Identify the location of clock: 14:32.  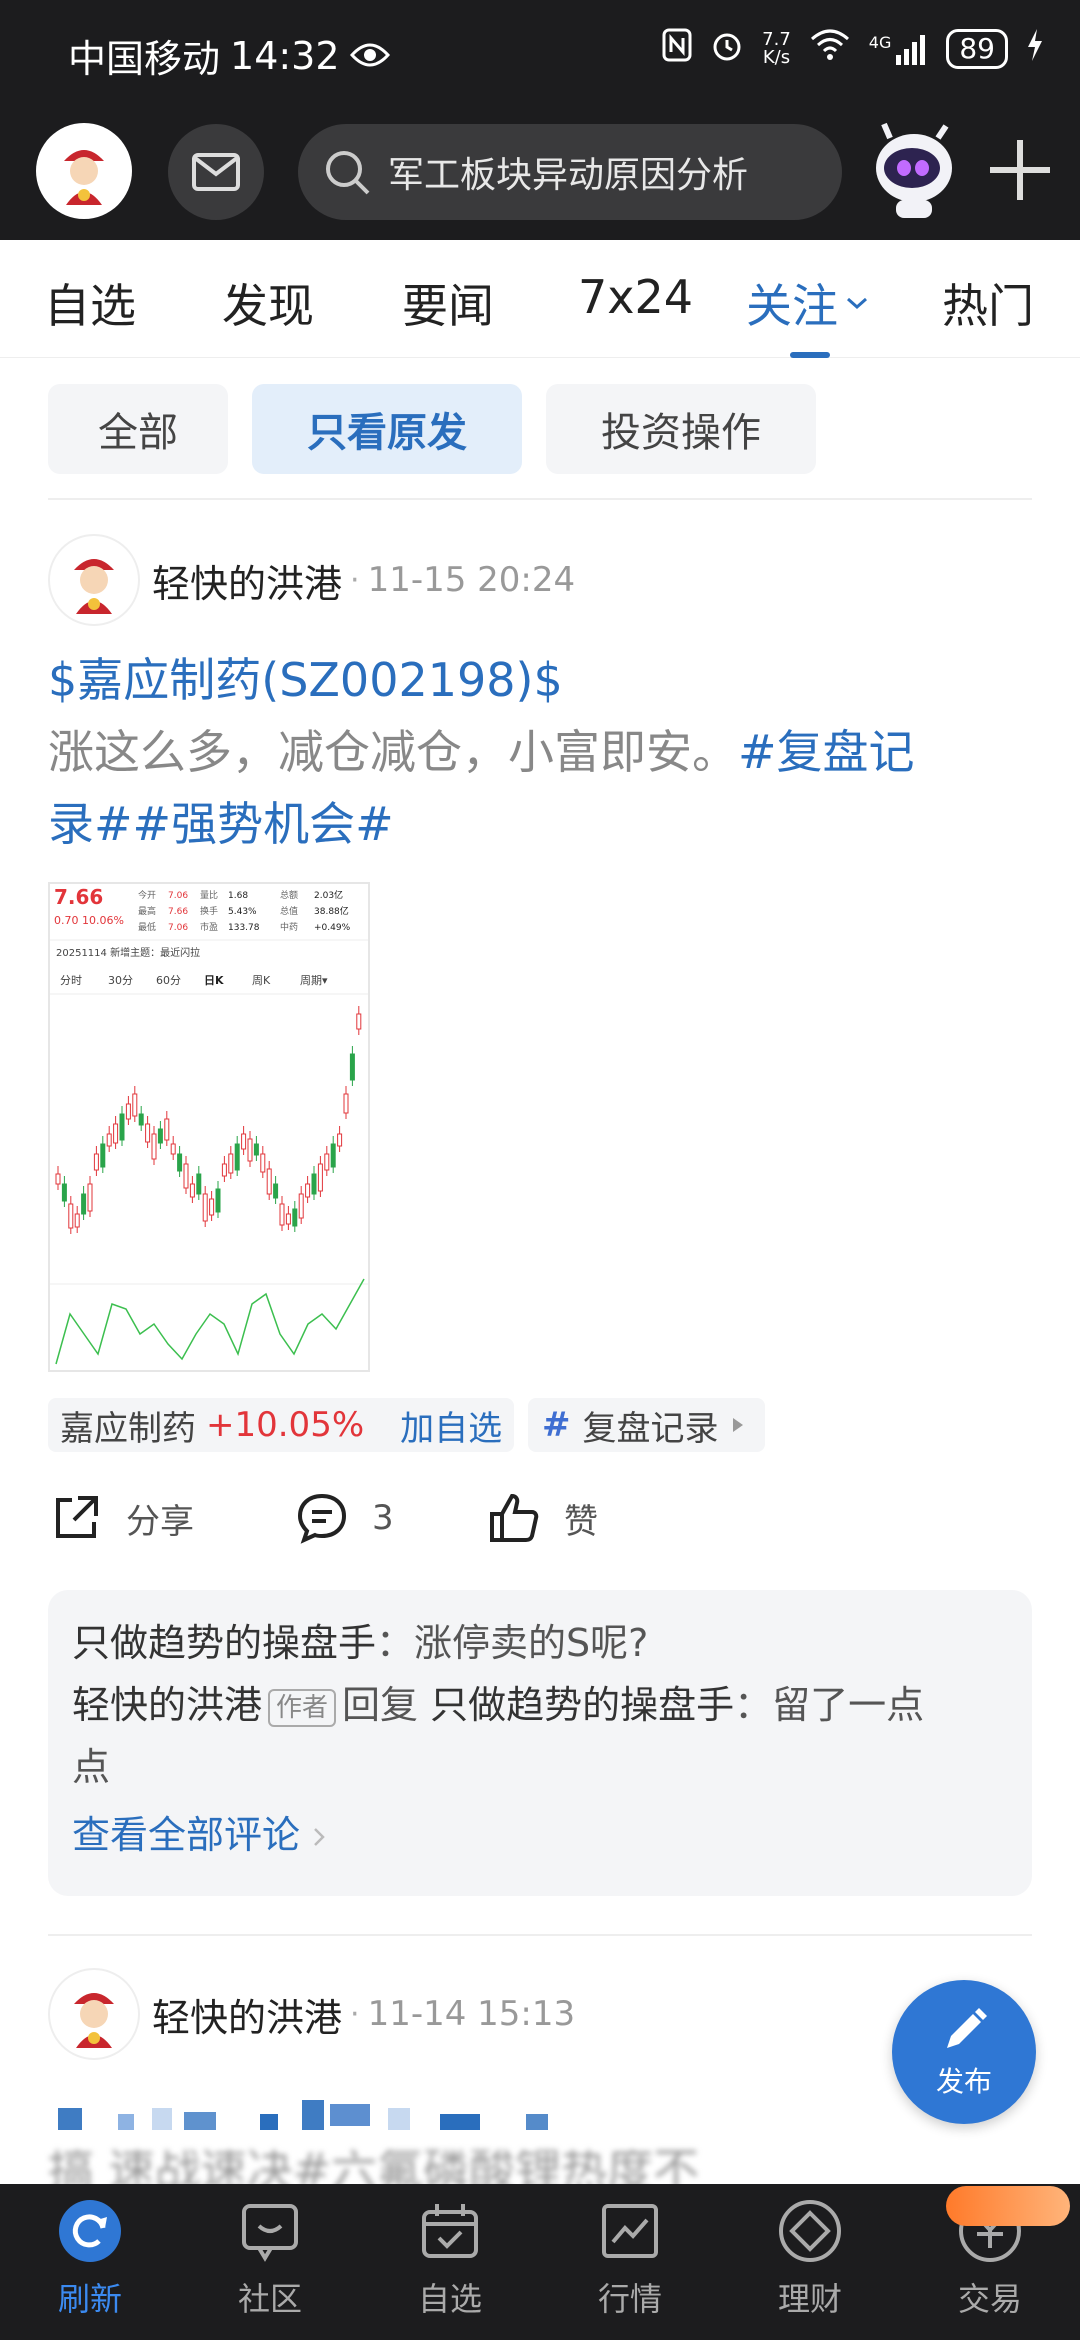
(285, 55).